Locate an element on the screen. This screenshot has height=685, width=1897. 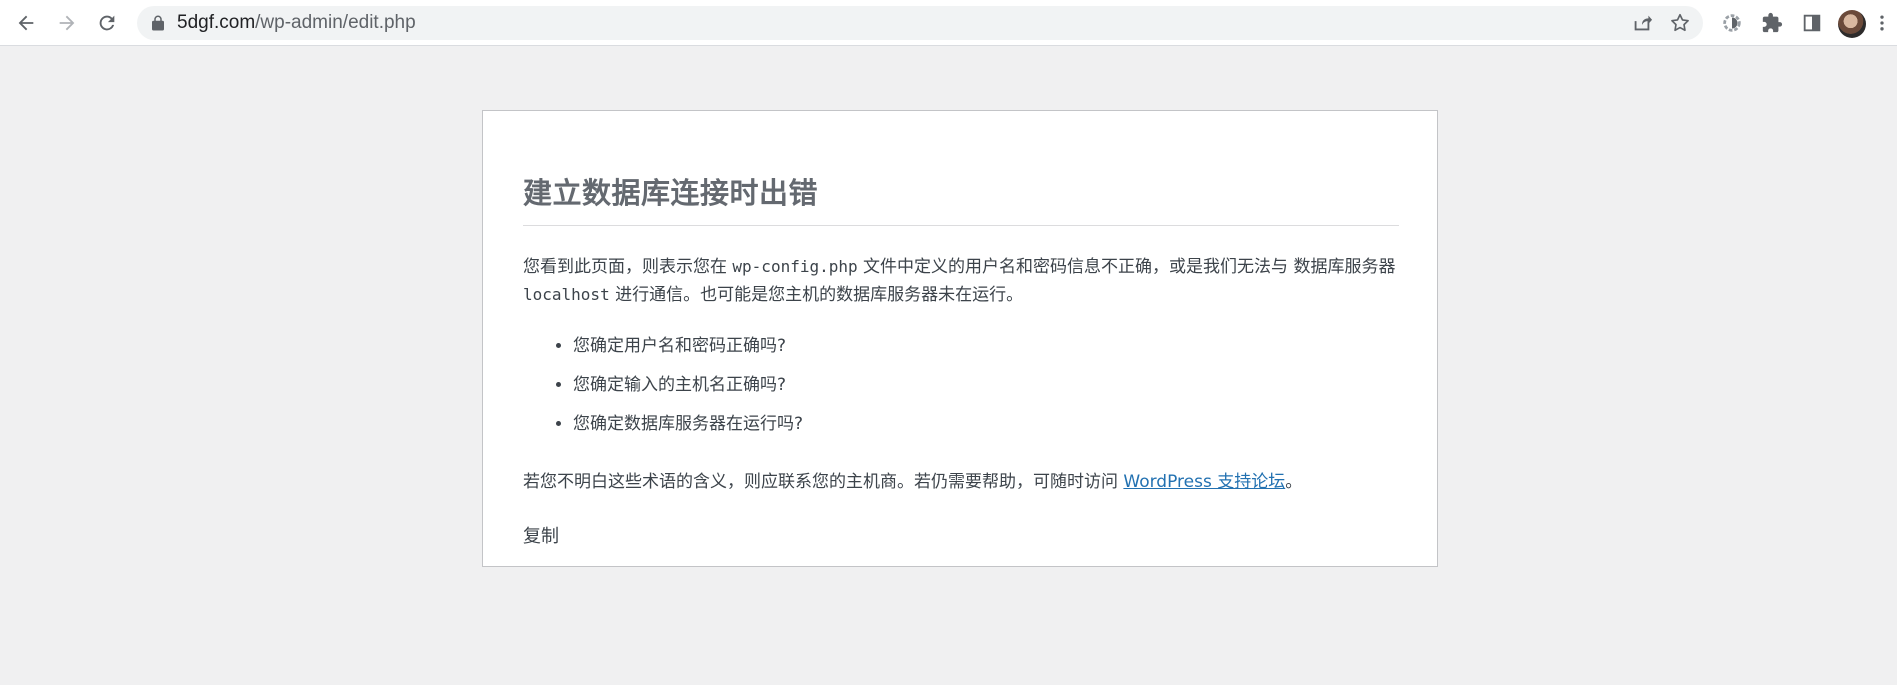
back-button is located at coordinates (26, 23).